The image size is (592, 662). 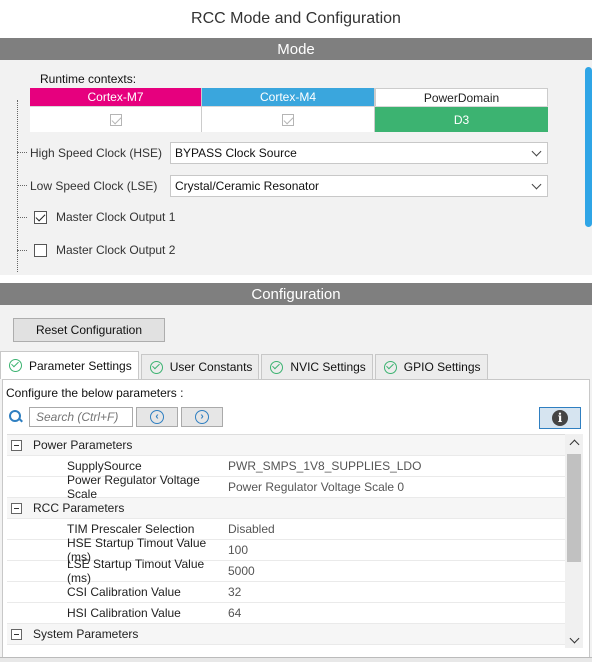 What do you see at coordinates (328, 367) in the screenshot?
I see `tab-label: NVIC Settings` at bounding box center [328, 367].